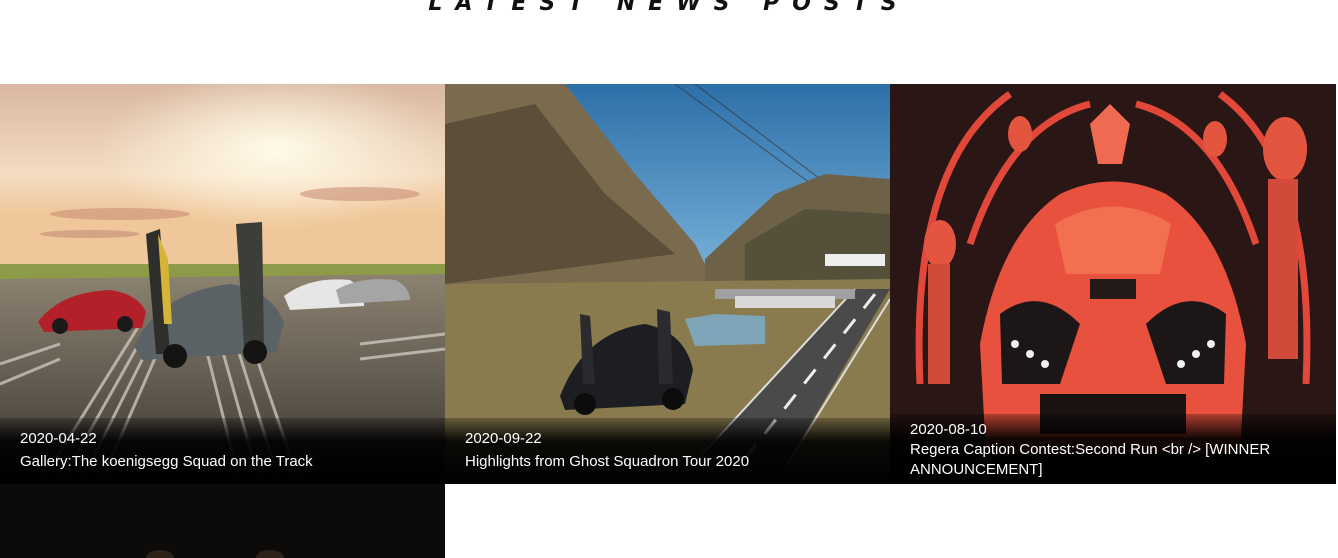  I want to click on news-card, so click(222, 521).